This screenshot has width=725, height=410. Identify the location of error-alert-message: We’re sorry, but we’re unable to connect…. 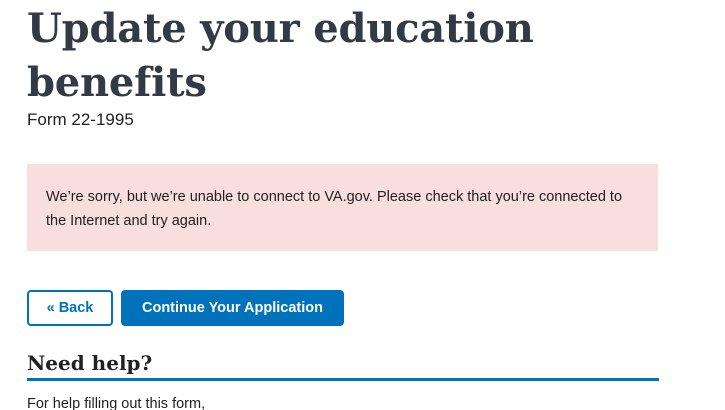
(334, 209).